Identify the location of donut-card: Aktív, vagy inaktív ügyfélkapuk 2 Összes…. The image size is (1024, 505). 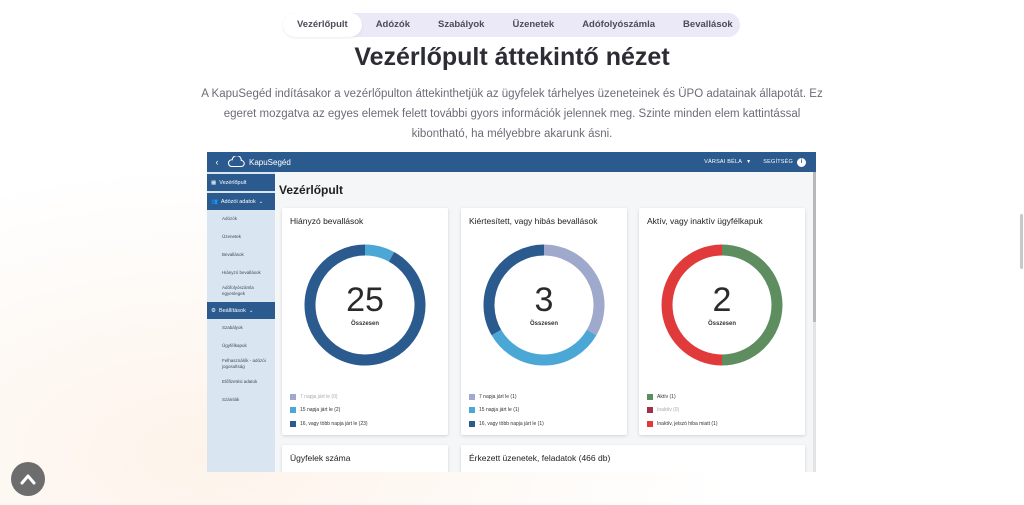
(722, 321).